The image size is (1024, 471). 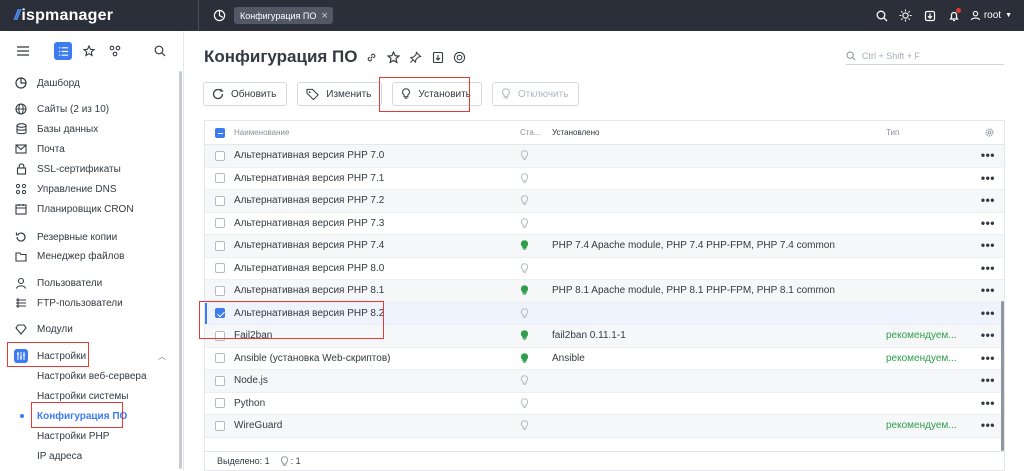 I want to click on table-row: Альтернативная версия PHP 8.2 •••, so click(x=604, y=313).